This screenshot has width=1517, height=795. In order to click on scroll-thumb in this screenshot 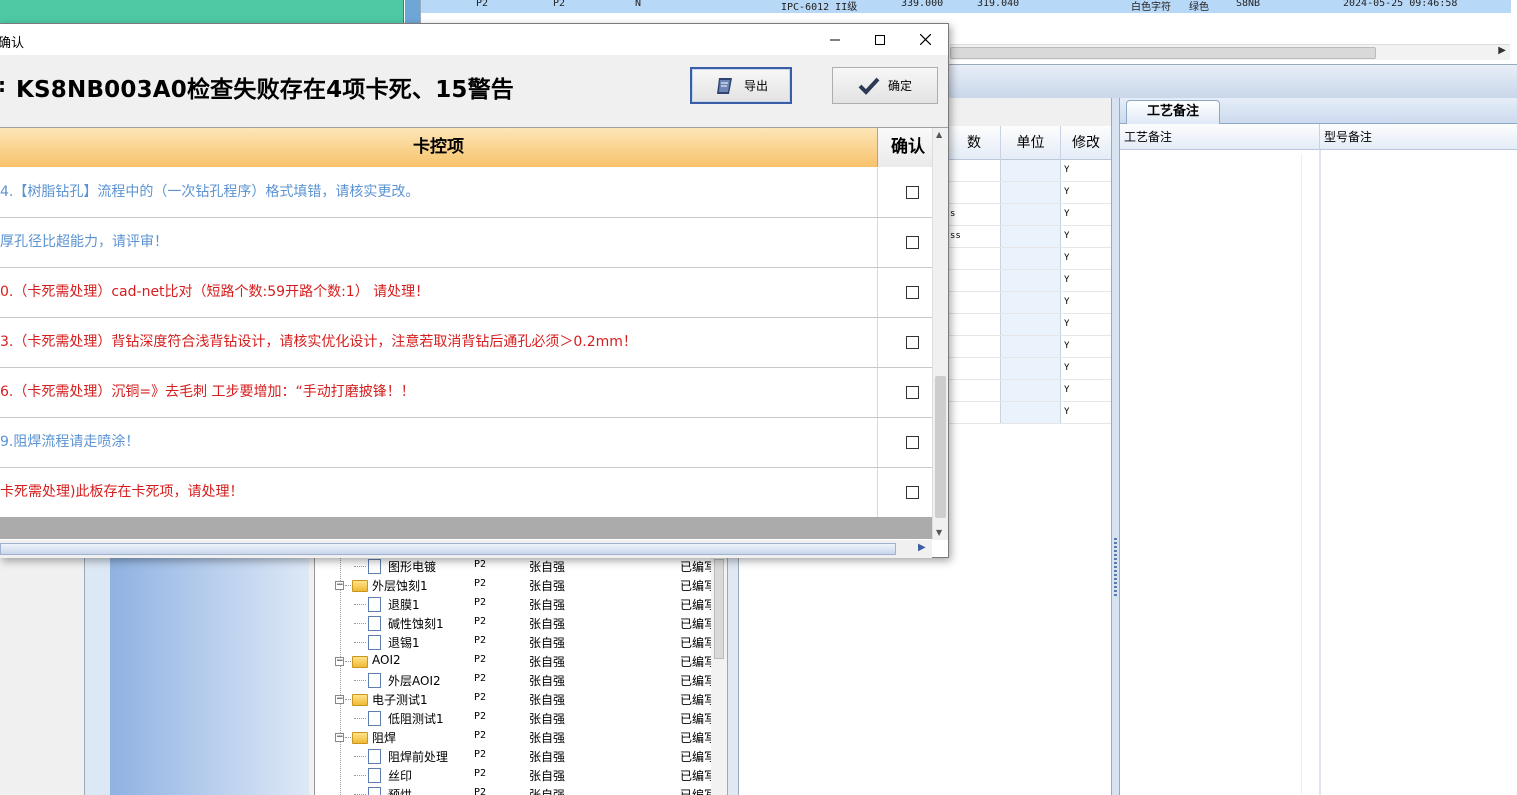, I will do `click(1163, 53)`.